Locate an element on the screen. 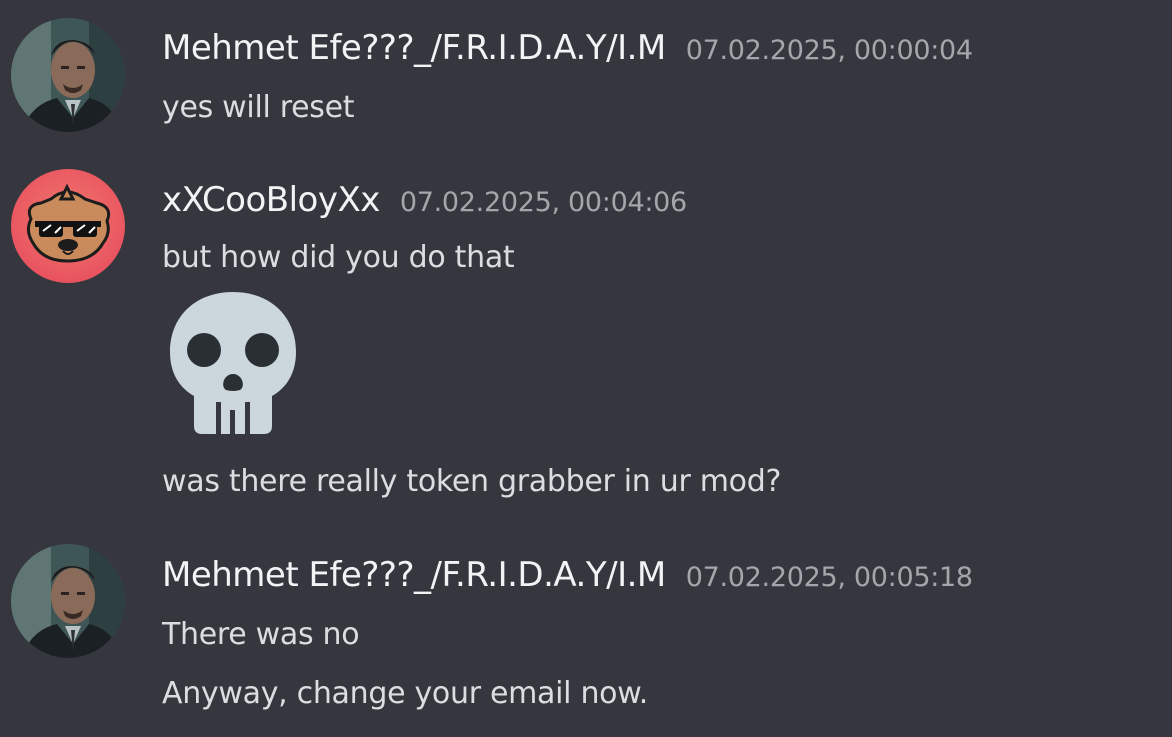 The height and width of the screenshot is (737, 1172). message-text: but how did you do that is located at coordinates (338, 257).